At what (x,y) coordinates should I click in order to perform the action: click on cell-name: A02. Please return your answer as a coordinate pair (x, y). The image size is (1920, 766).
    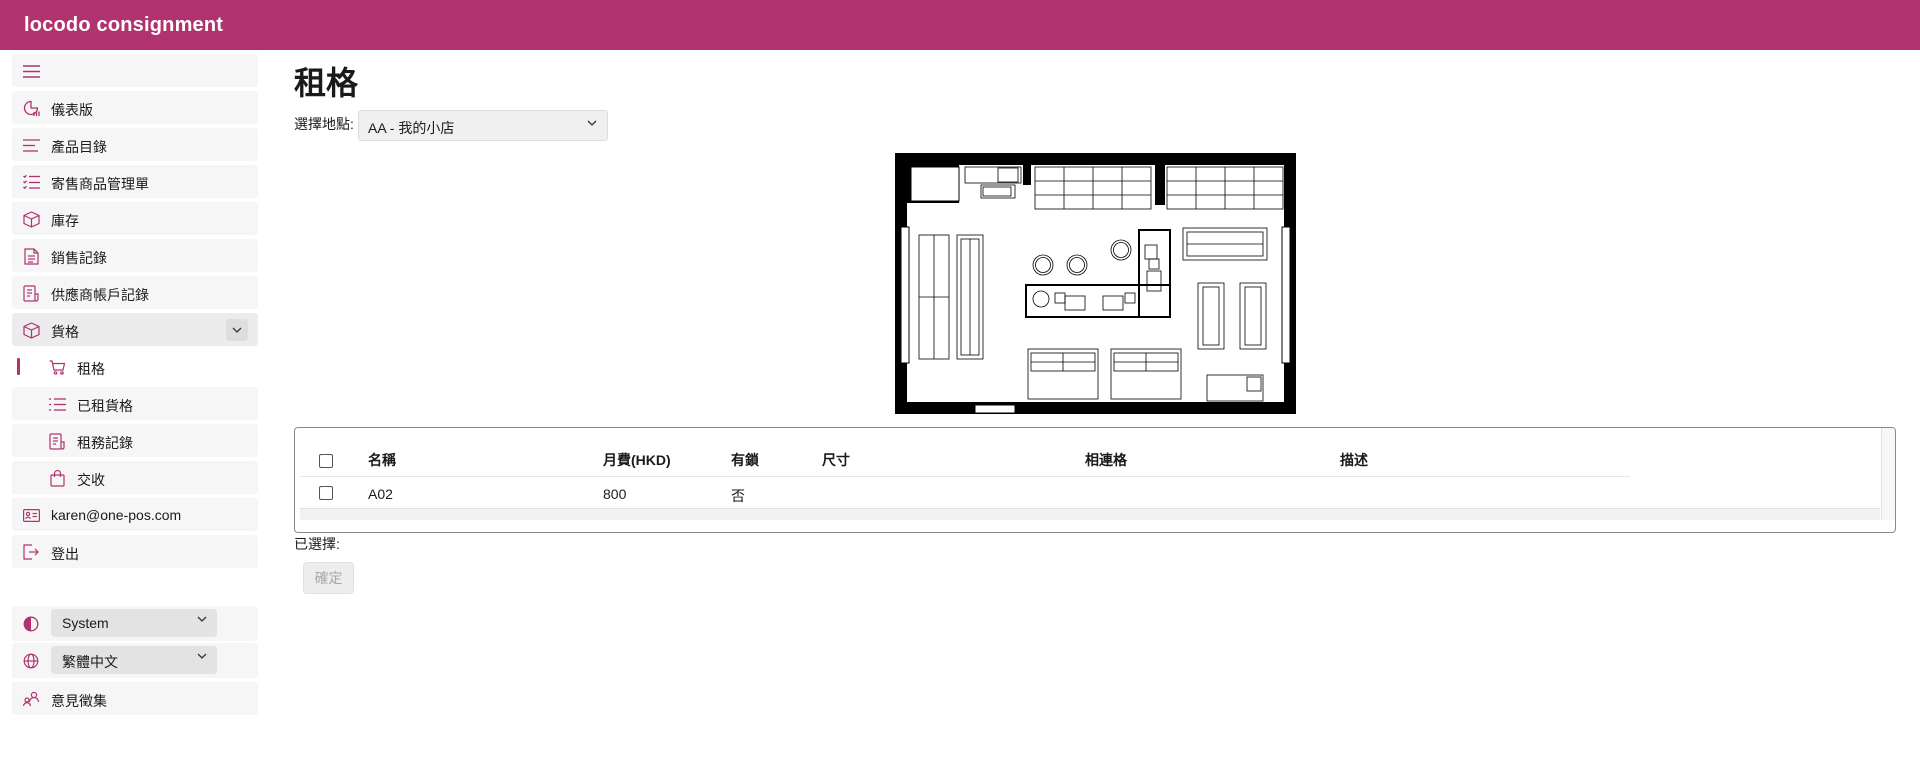
    Looking at the image, I should click on (380, 494).